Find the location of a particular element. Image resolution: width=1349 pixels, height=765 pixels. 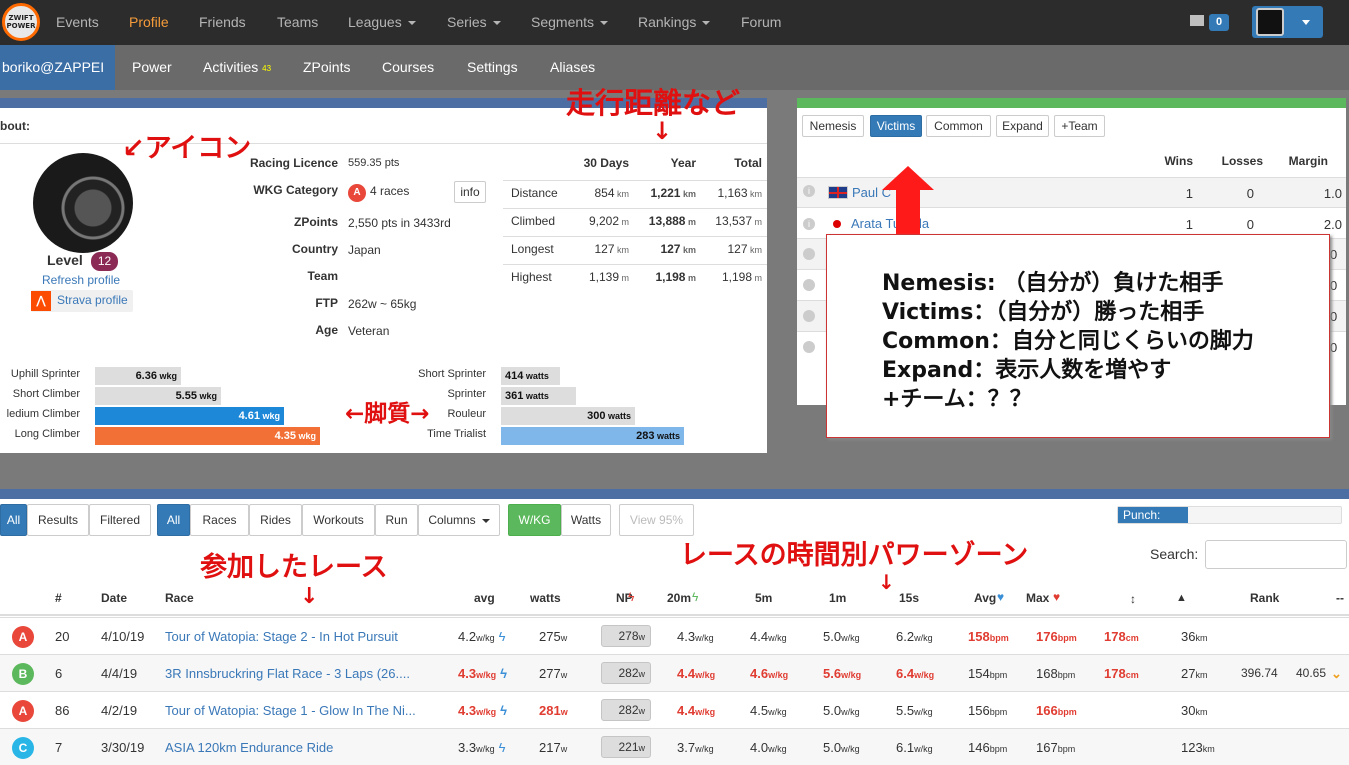

nav-events: Events is located at coordinates (77, 22).